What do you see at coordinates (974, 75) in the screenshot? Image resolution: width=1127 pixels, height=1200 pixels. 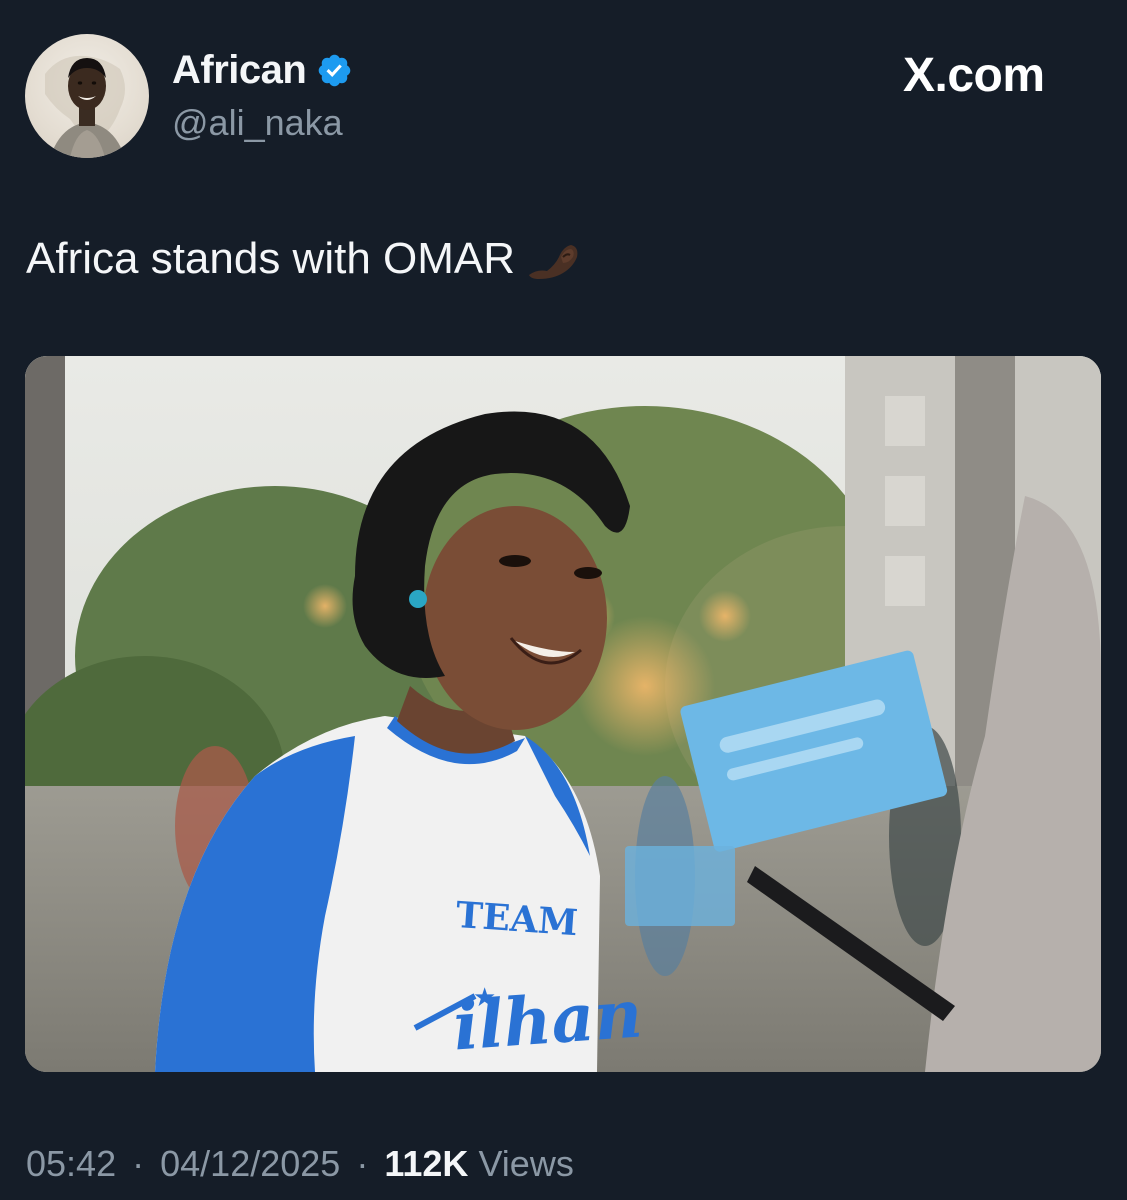 I see `site-brand: X.com` at bounding box center [974, 75].